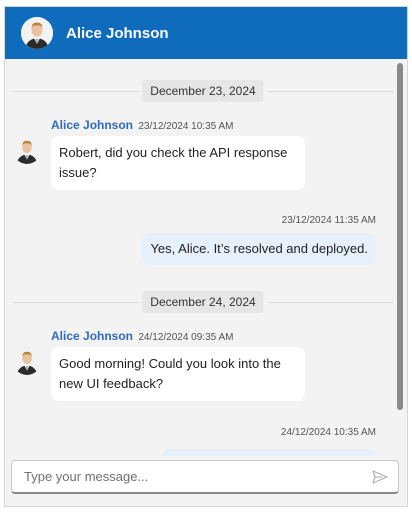 This screenshot has width=412, height=513. I want to click on send-icon, so click(380, 477).